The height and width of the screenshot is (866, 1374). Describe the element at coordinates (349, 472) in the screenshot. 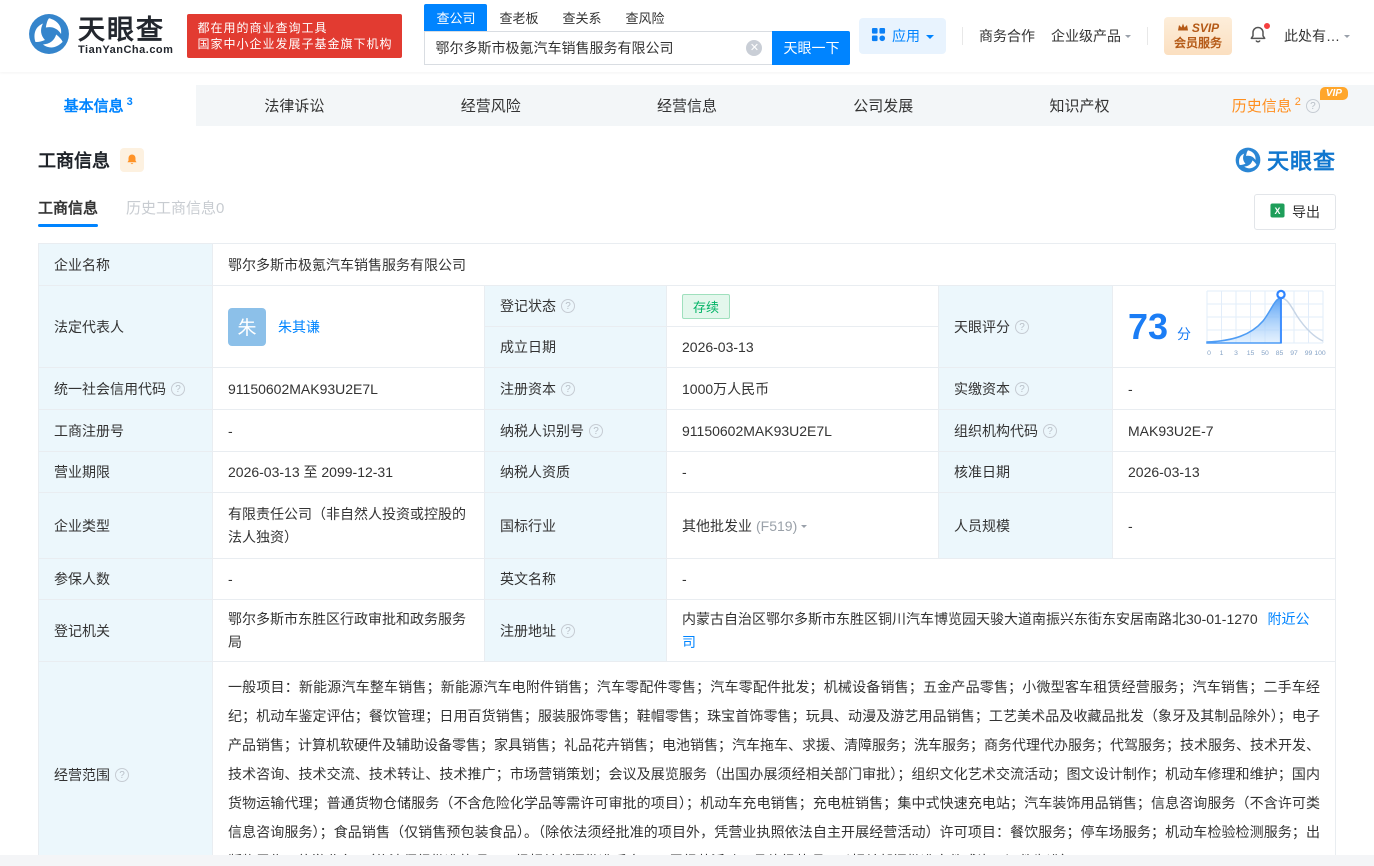

I see `field-value-business-term: 2026-03-13 至 2099-12-31` at that location.